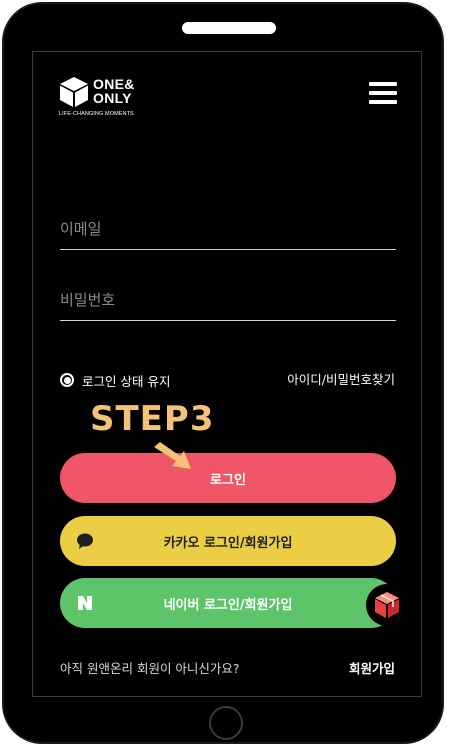 The image size is (450, 750). I want to click on red-cube-icon, so click(387, 605).